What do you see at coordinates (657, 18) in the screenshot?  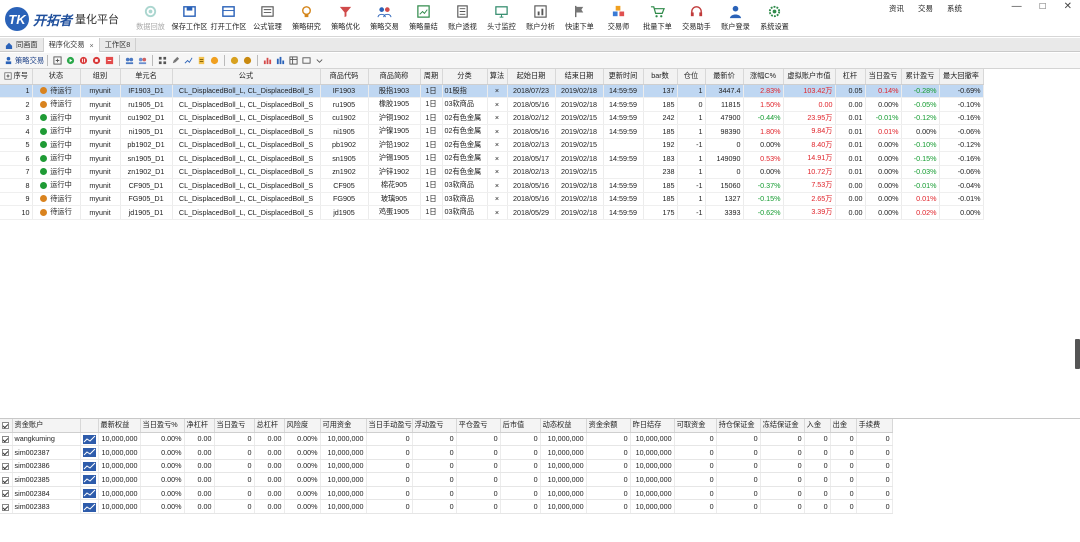 I see `toolbar-button: 批量下单` at bounding box center [657, 18].